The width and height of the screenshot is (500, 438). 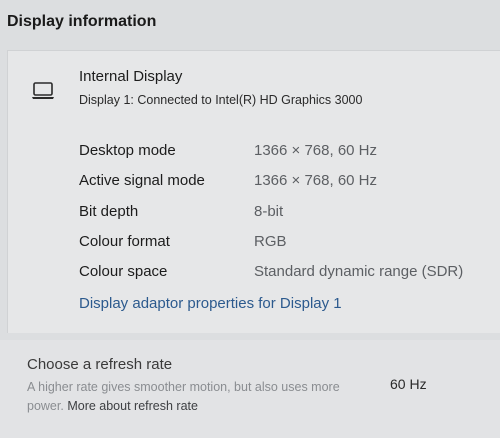 I want to click on info-row-colour-format: Colour format RGB, so click(x=289, y=244).